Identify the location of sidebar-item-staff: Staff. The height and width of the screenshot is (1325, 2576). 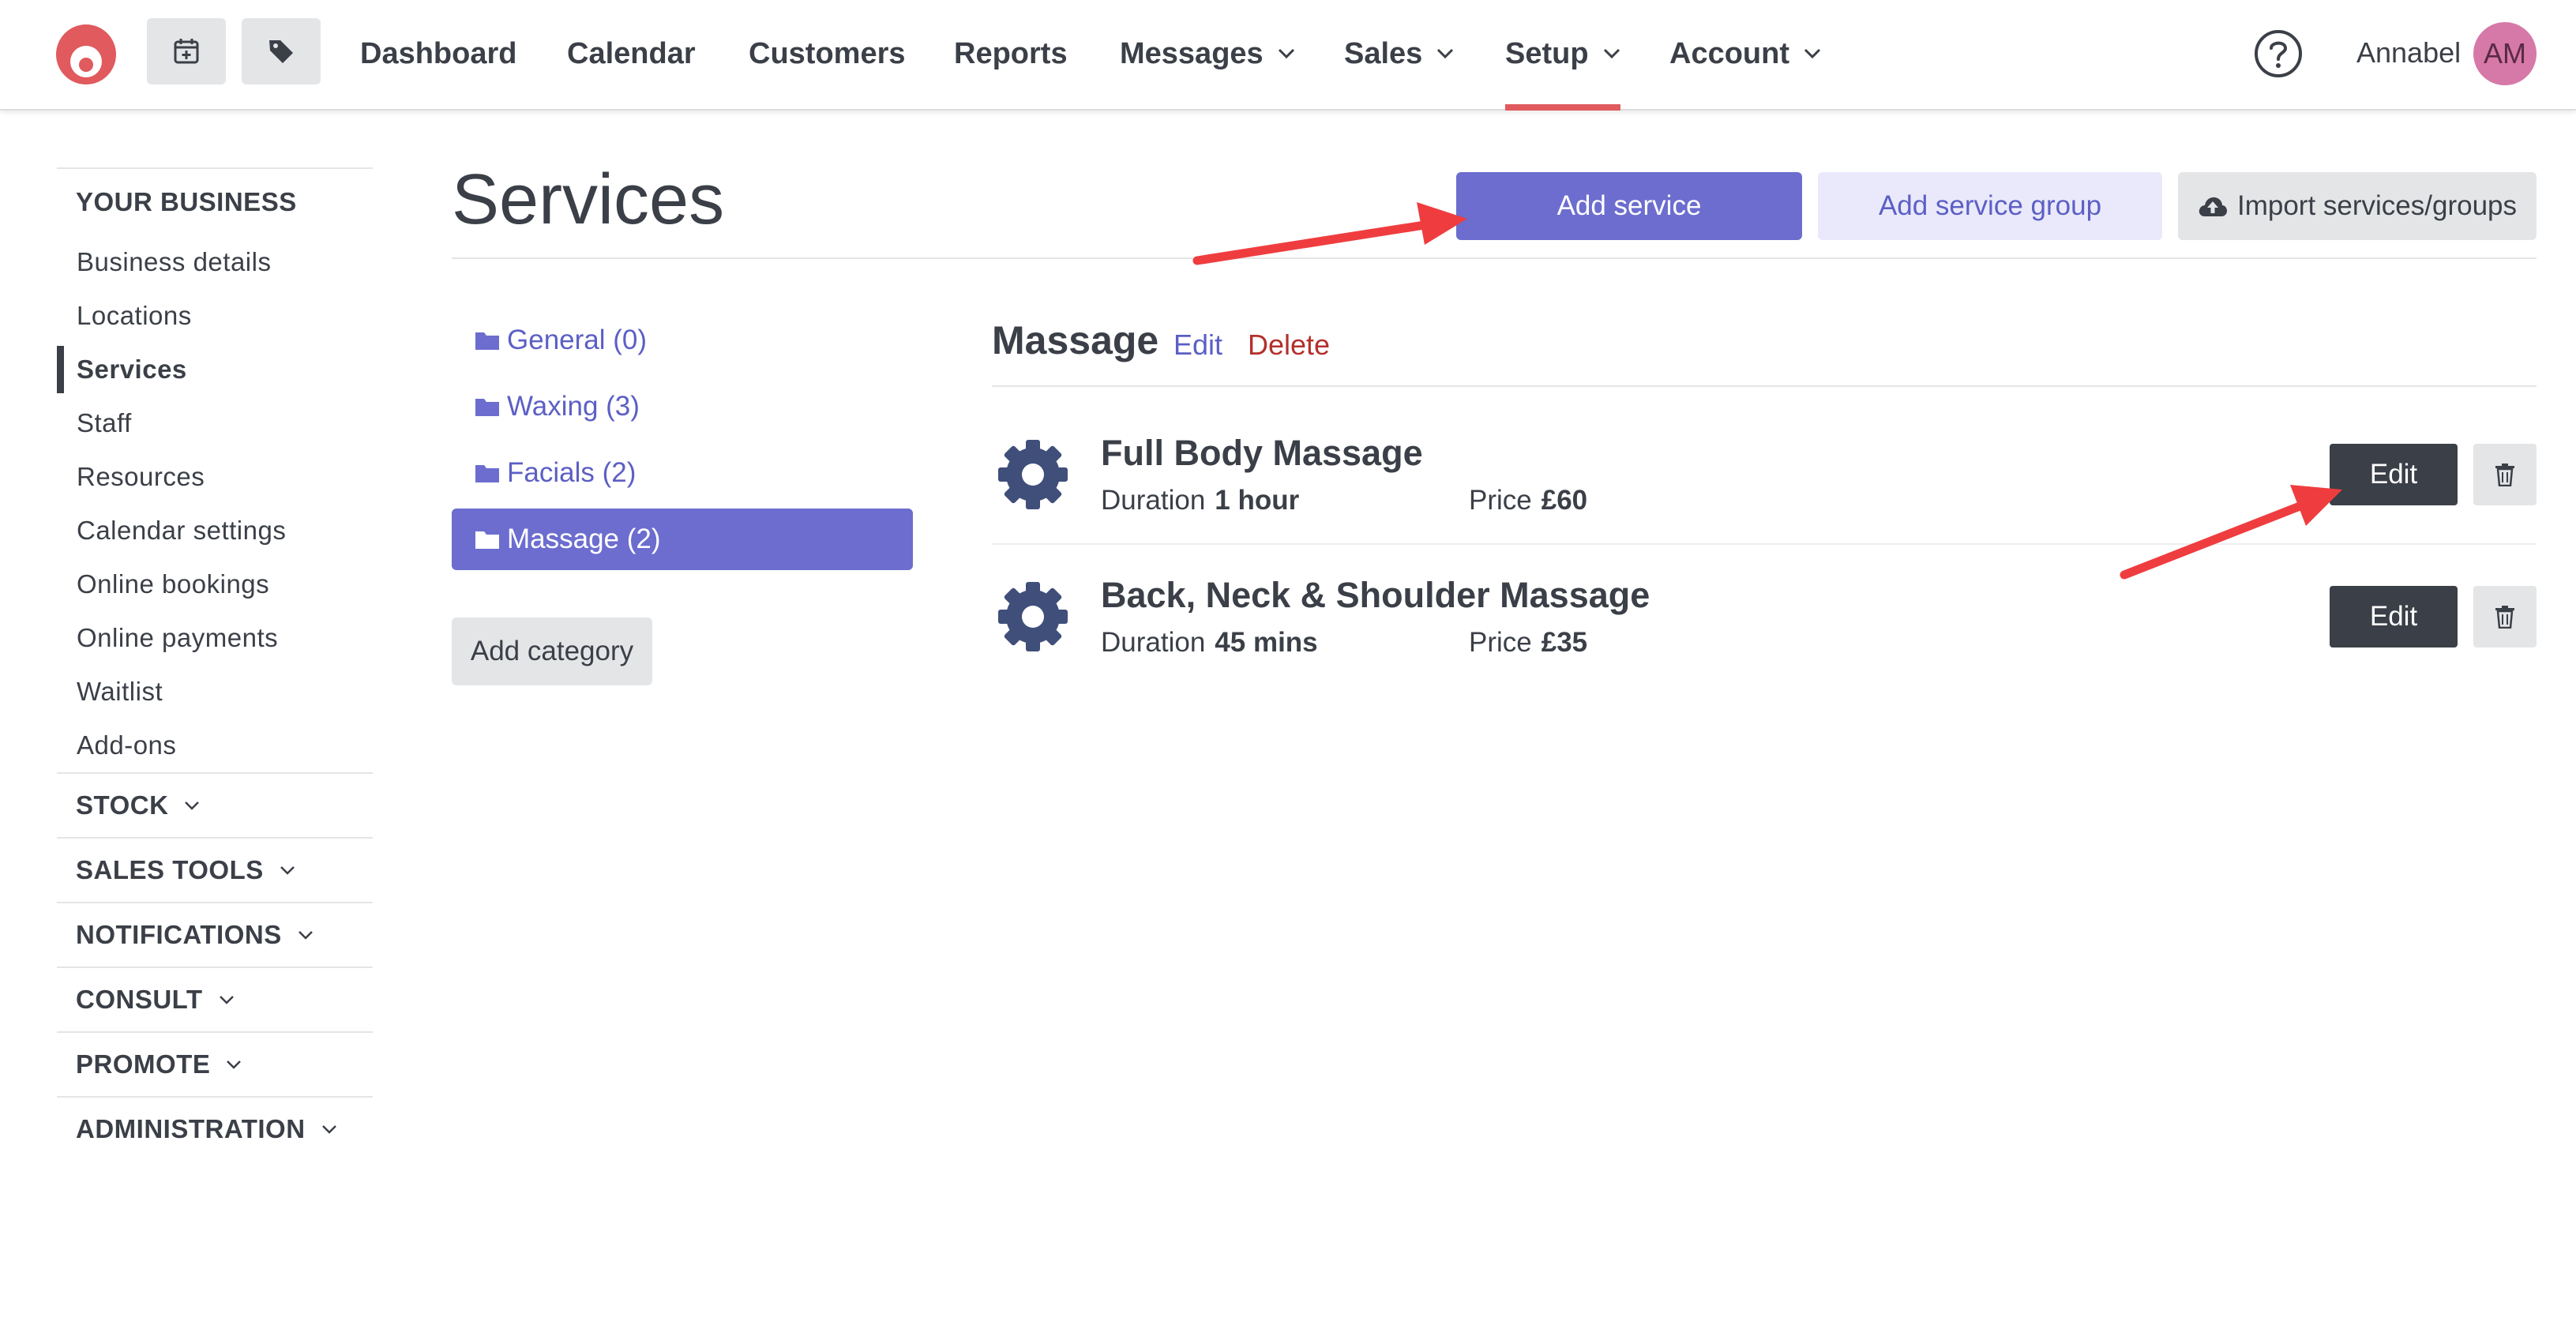
(215, 423).